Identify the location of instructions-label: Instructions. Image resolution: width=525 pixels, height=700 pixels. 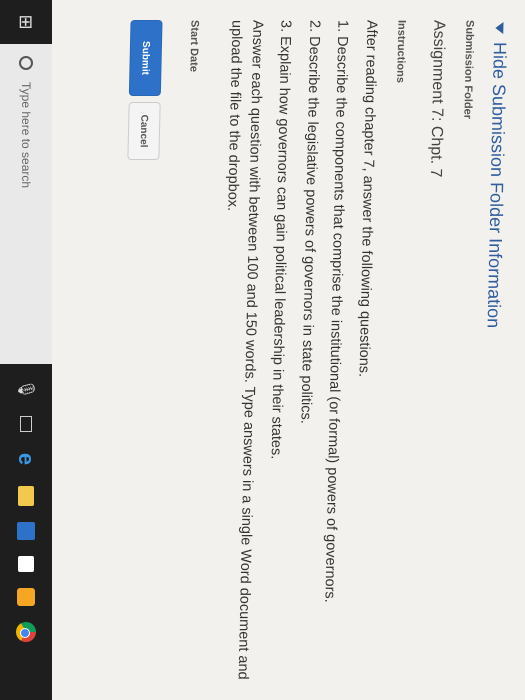
(401, 51).